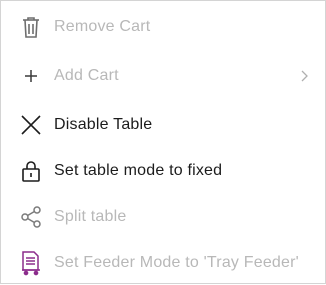 The image size is (326, 285). What do you see at coordinates (304, 76) in the screenshot?
I see `chevron-right-icon` at bounding box center [304, 76].